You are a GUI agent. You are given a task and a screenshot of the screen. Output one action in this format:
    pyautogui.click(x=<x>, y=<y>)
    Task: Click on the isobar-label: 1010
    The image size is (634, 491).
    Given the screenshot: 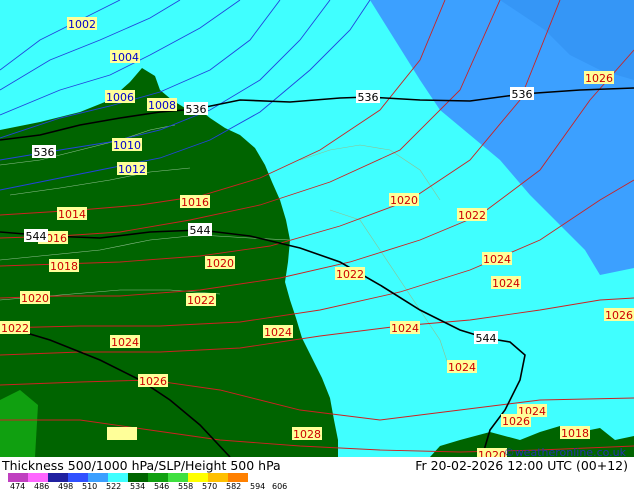 What is the action you would take?
    pyautogui.click(x=127, y=145)
    